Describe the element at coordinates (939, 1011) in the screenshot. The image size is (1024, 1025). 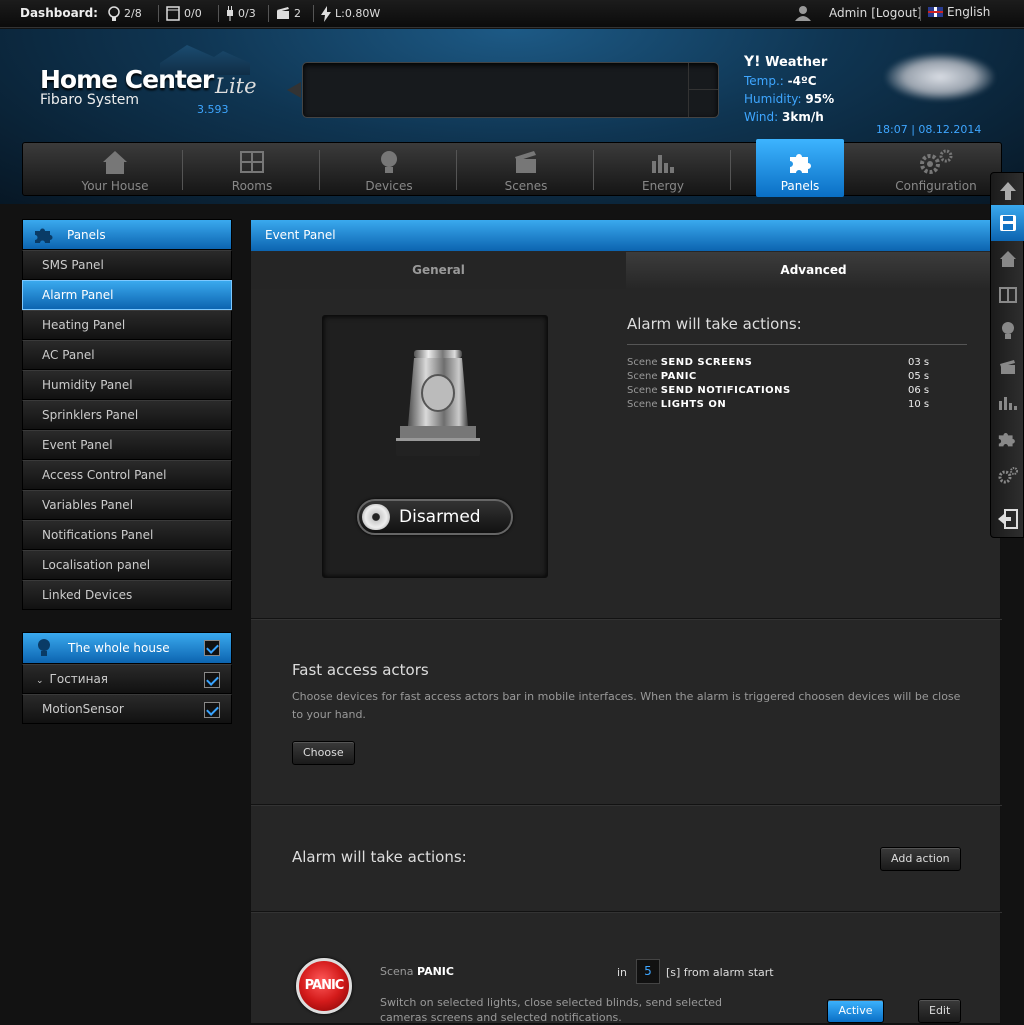
I see `edit-button: Edit` at that location.